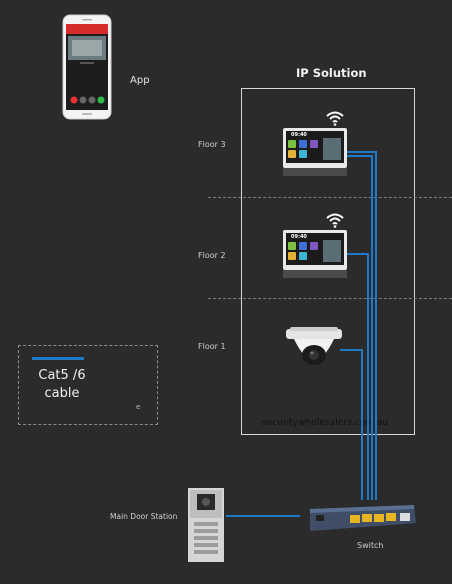 This screenshot has width=452, height=584. What do you see at coordinates (362, 517) in the screenshot?
I see `network-switch-icon` at bounding box center [362, 517].